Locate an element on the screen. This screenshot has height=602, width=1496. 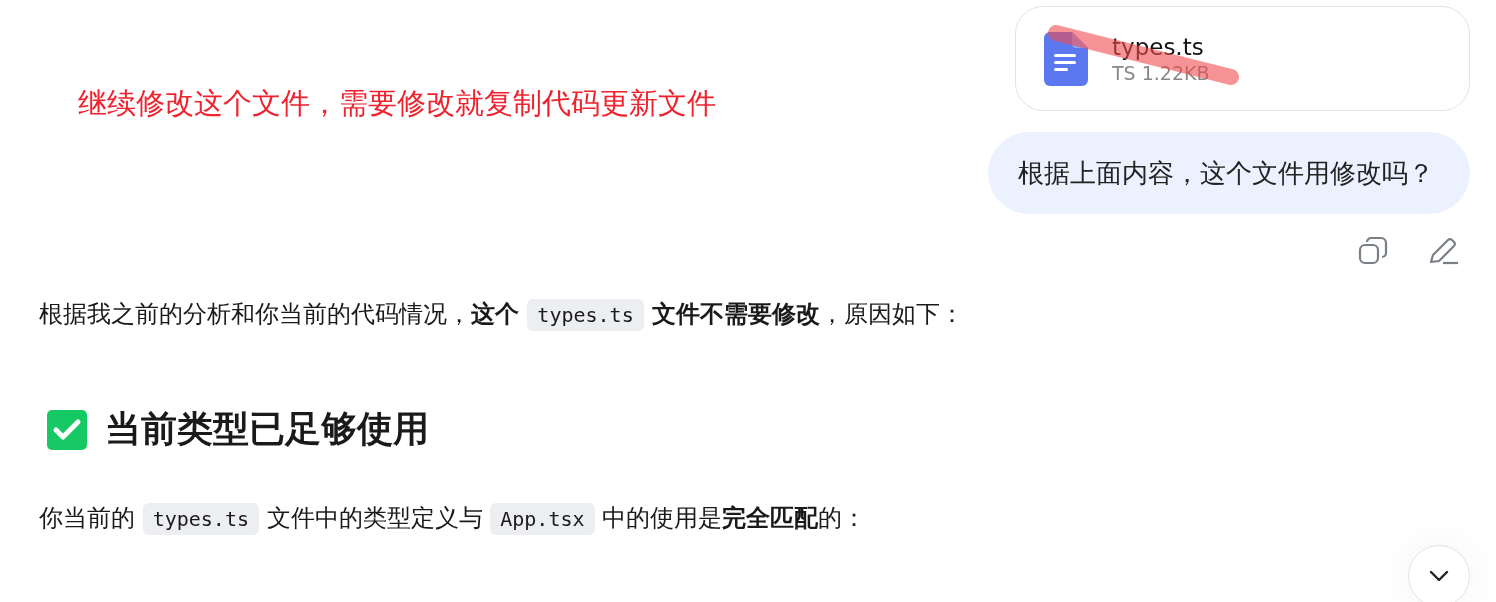
chevron-down-icon is located at coordinates (1439, 576).